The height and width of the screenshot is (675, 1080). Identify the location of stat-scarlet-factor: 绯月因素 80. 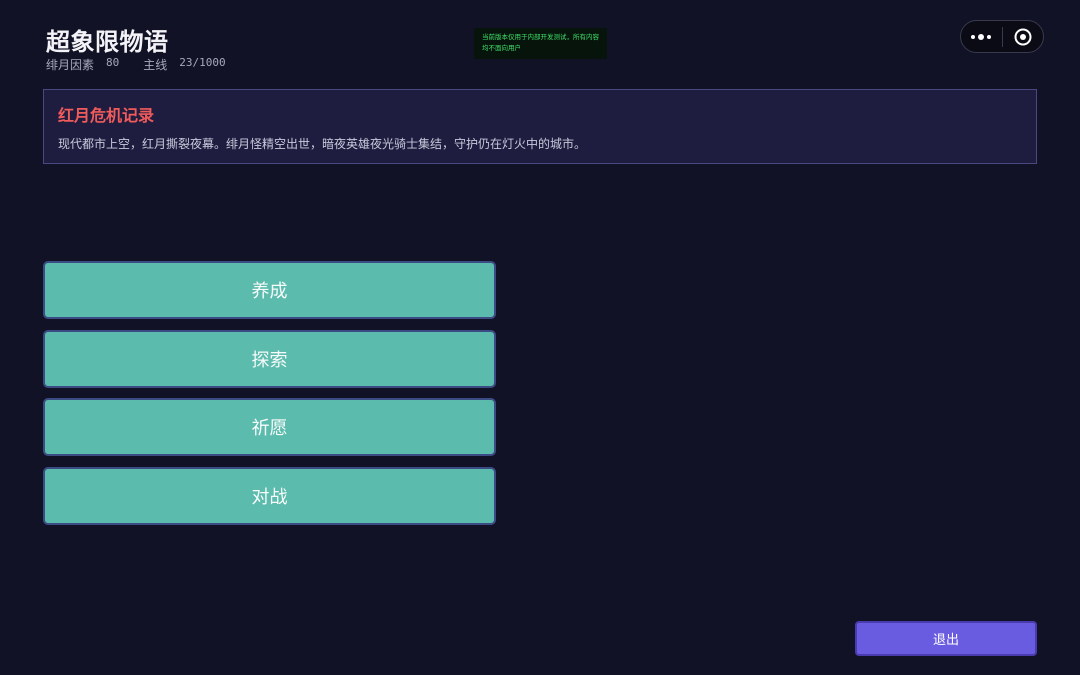
(82, 64).